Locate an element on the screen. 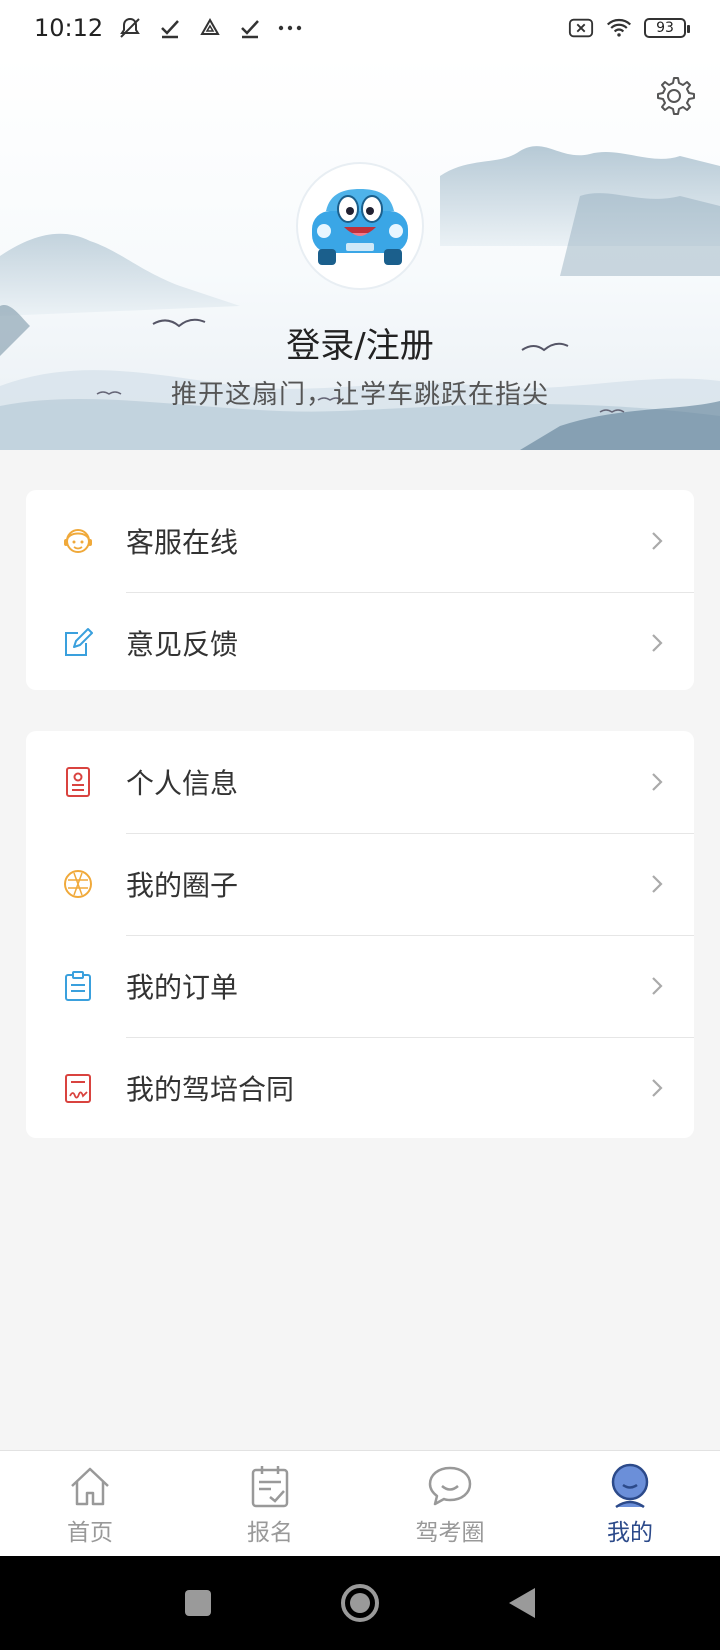 This screenshot has width=720, height=1650. tab-mine: 我的 is located at coordinates (630, 1504).